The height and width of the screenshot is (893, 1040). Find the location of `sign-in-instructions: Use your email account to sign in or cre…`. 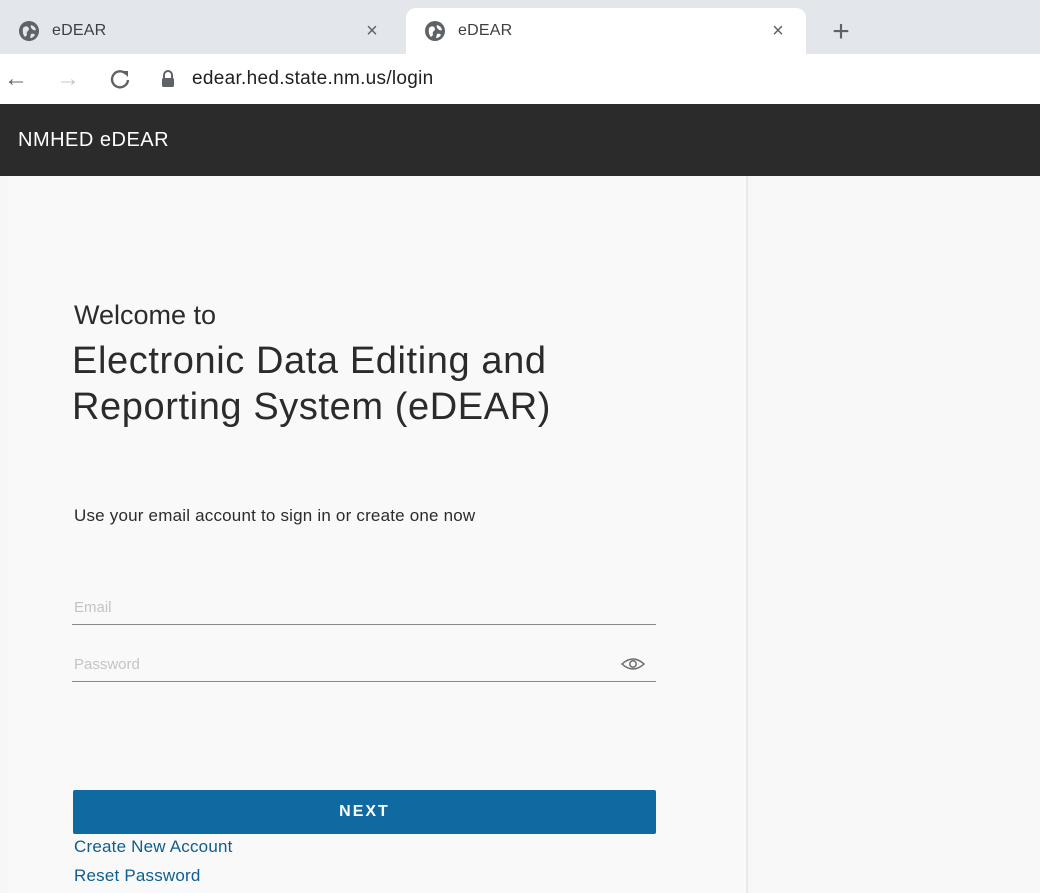

sign-in-instructions: Use your email account to sign in or cre… is located at coordinates (275, 515).